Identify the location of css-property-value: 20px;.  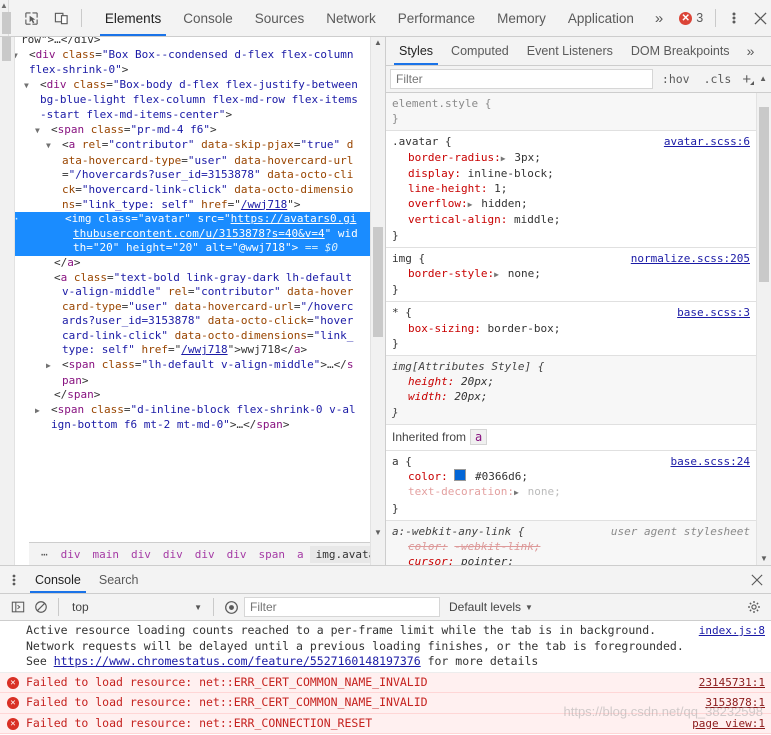
(477, 381).